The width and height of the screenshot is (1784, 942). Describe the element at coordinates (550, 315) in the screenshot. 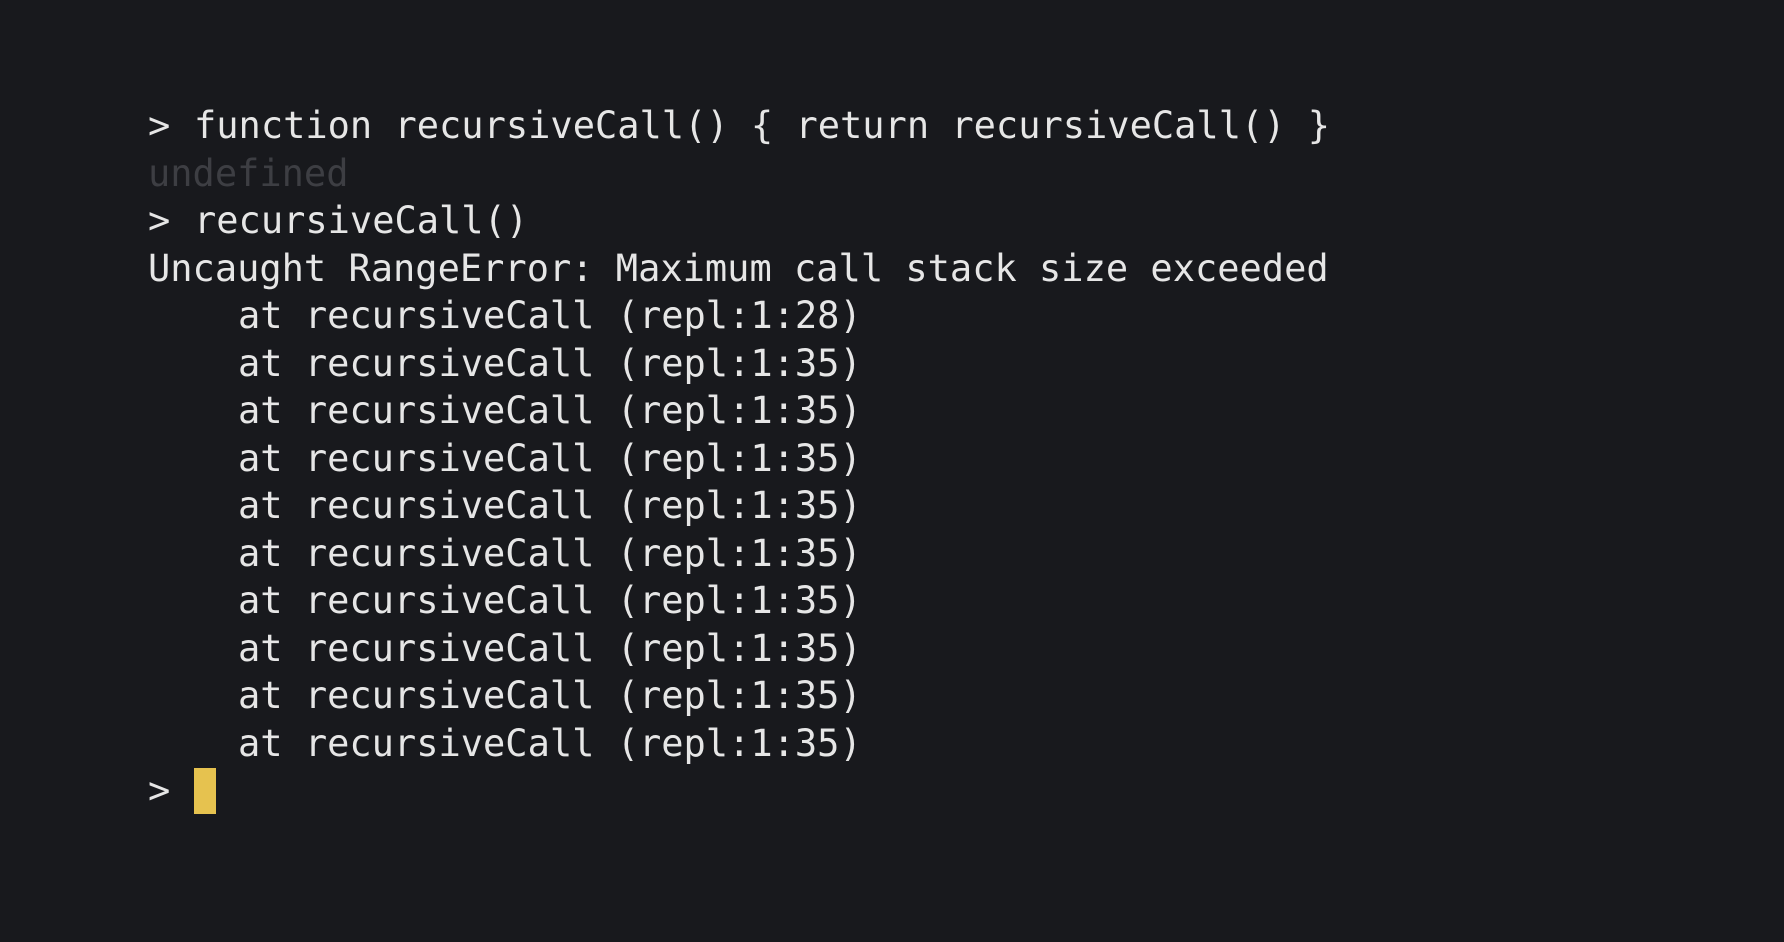

I see `stack-trace-line: at recursiveCall (repl:1:28)` at that location.